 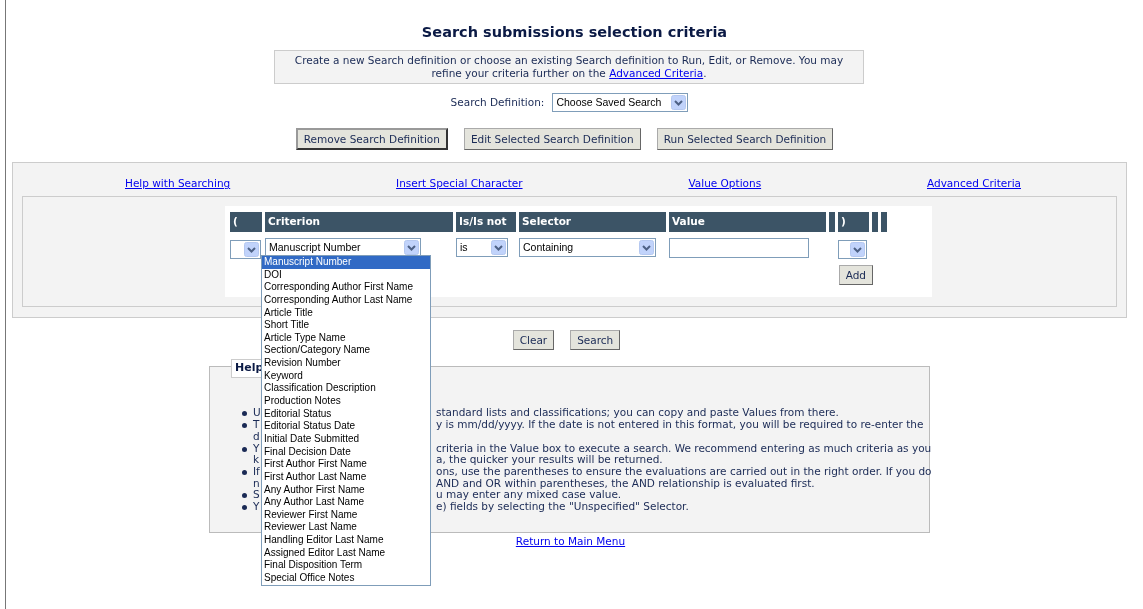 What do you see at coordinates (346, 565) in the screenshot?
I see `criterion-option: Final Disposition Term` at bounding box center [346, 565].